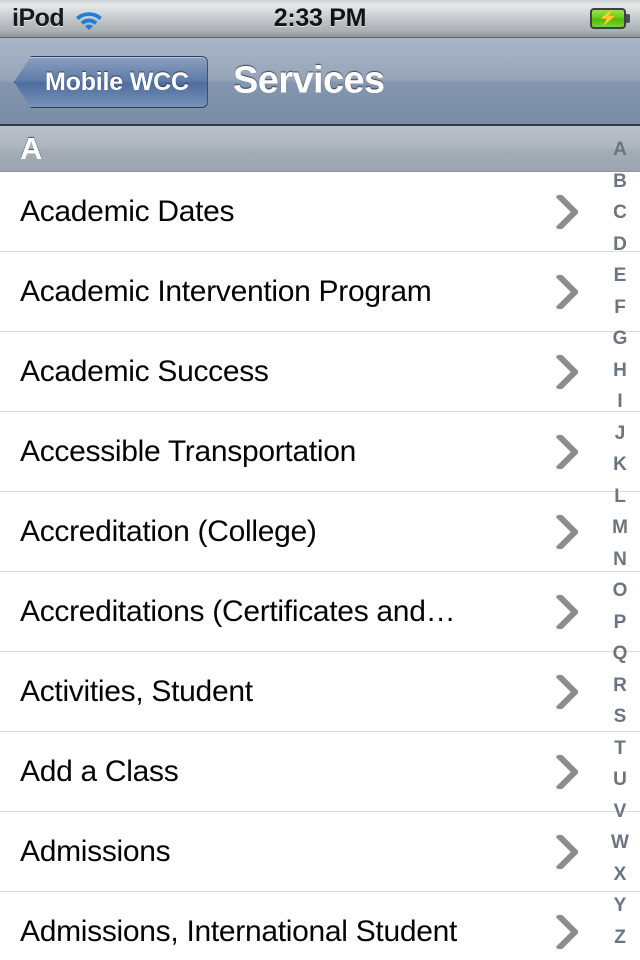 Image resolution: width=640 pixels, height=960 pixels. I want to click on status-bar: iPod 2:33 PM ⚡, so click(320, 19).